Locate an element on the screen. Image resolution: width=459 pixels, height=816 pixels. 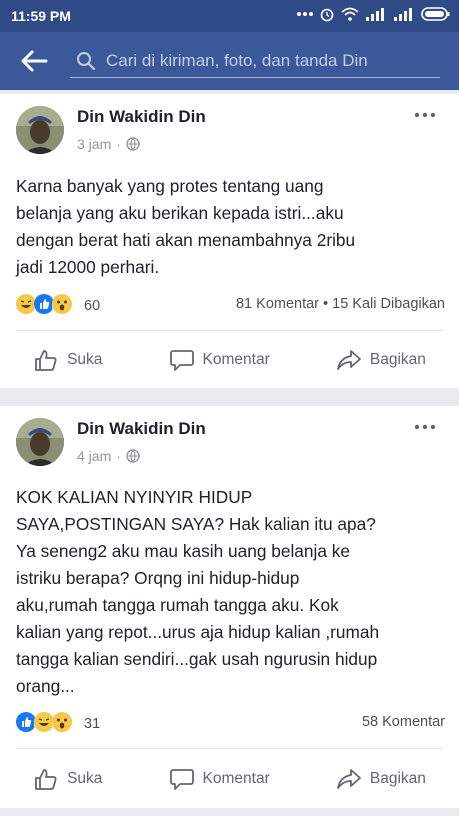
post-meta: 3 jam · is located at coordinates (108, 144).